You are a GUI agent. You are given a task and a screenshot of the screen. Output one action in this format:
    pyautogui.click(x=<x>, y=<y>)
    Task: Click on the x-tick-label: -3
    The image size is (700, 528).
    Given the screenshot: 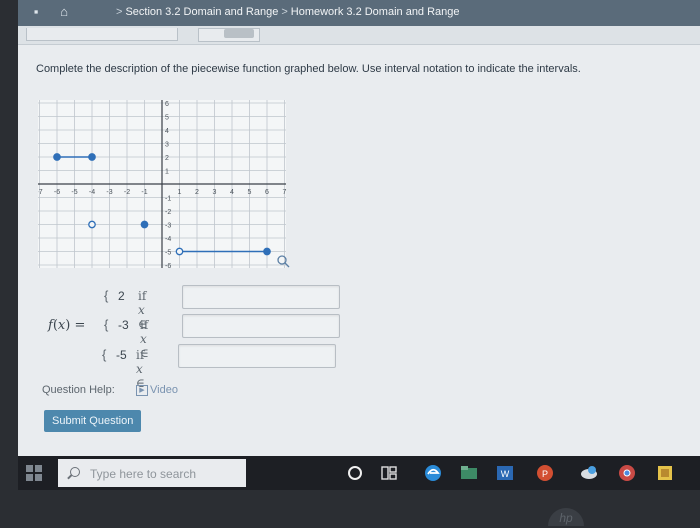 What is the action you would take?
    pyautogui.click(x=109, y=192)
    